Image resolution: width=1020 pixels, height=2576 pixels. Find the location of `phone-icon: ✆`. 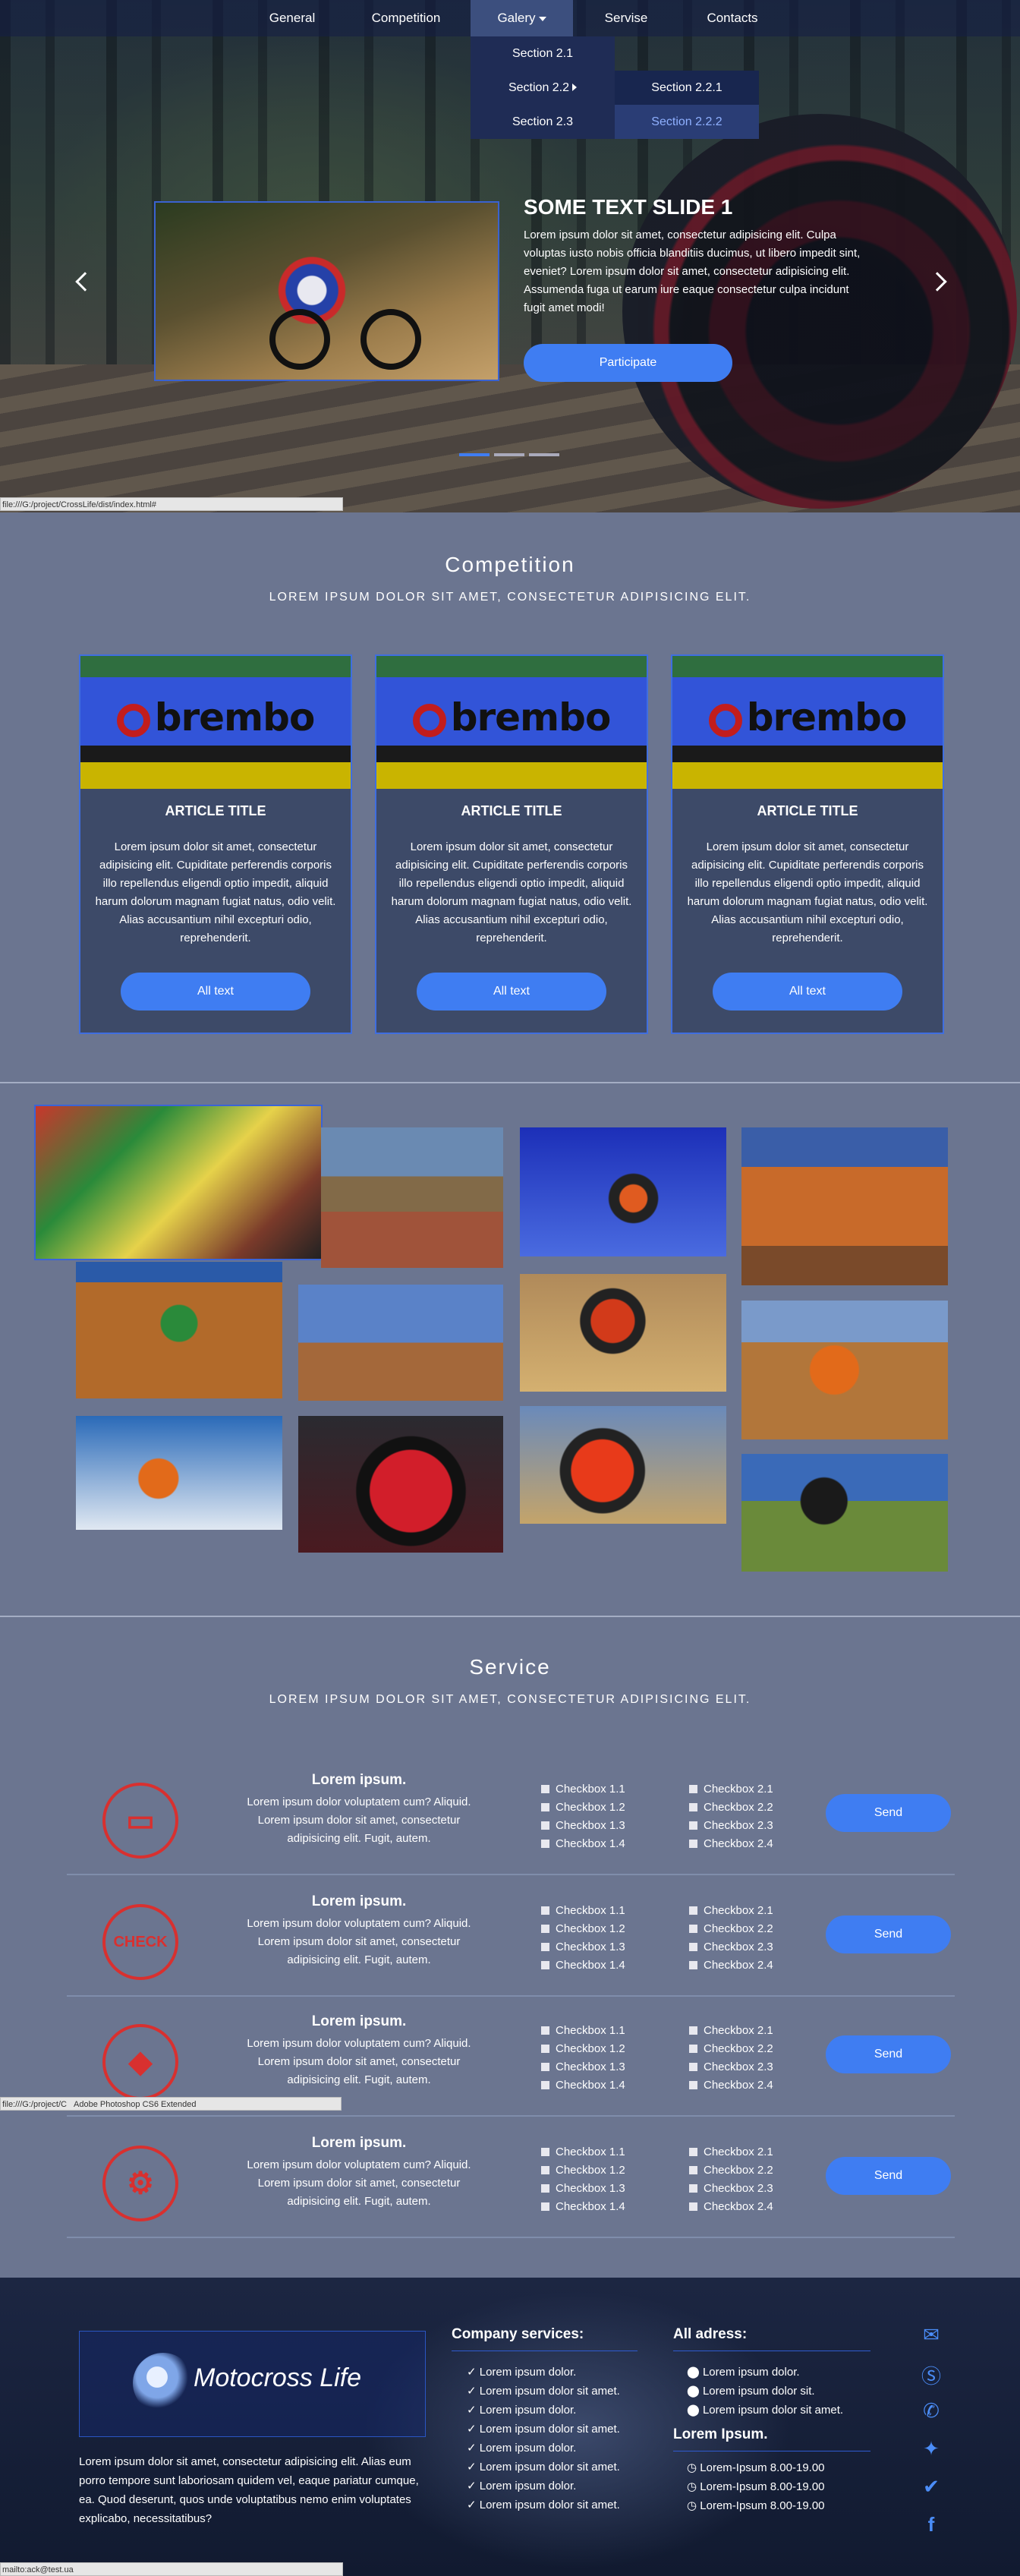

phone-icon: ✆ is located at coordinates (931, 2412).